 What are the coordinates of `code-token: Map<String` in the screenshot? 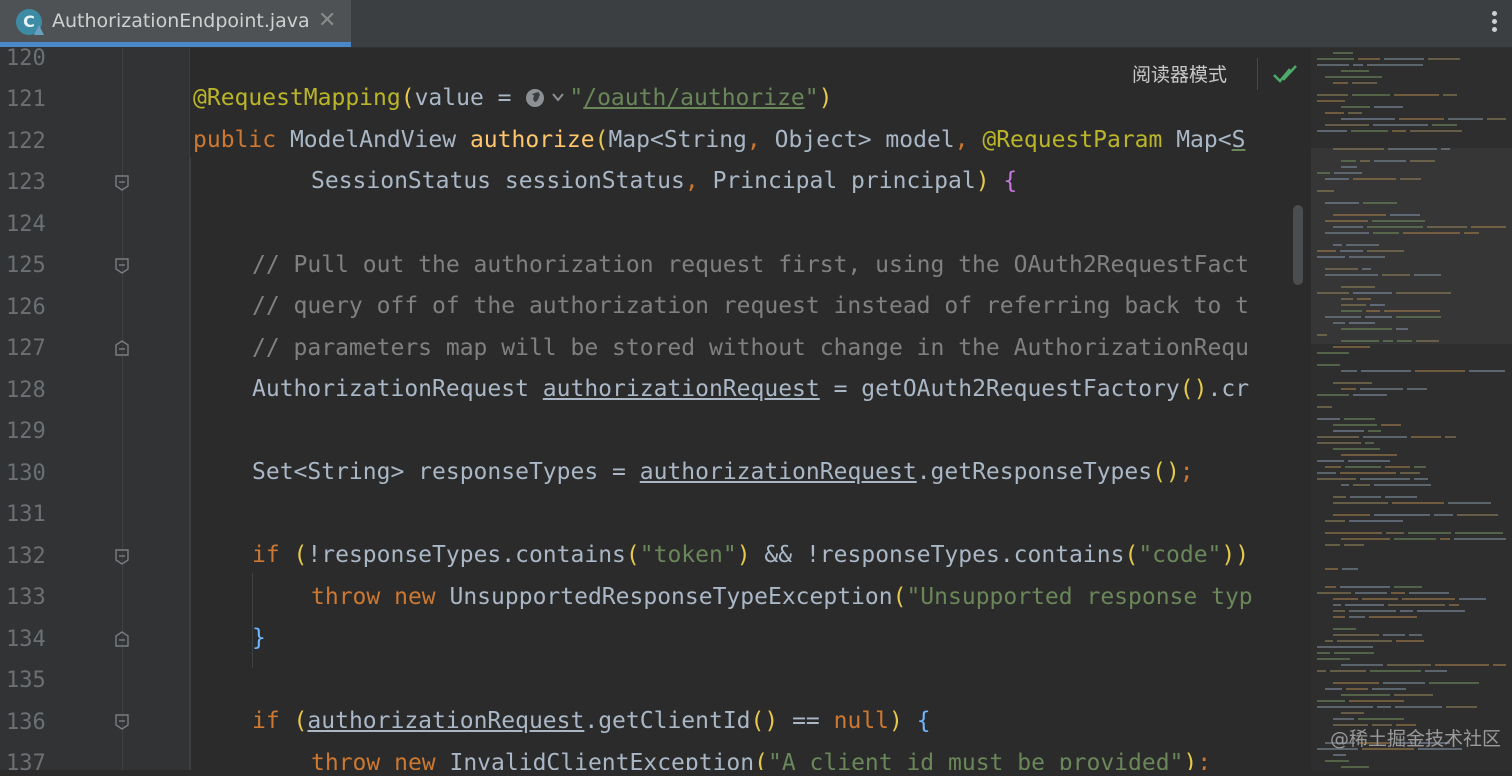 It's located at (677, 140).